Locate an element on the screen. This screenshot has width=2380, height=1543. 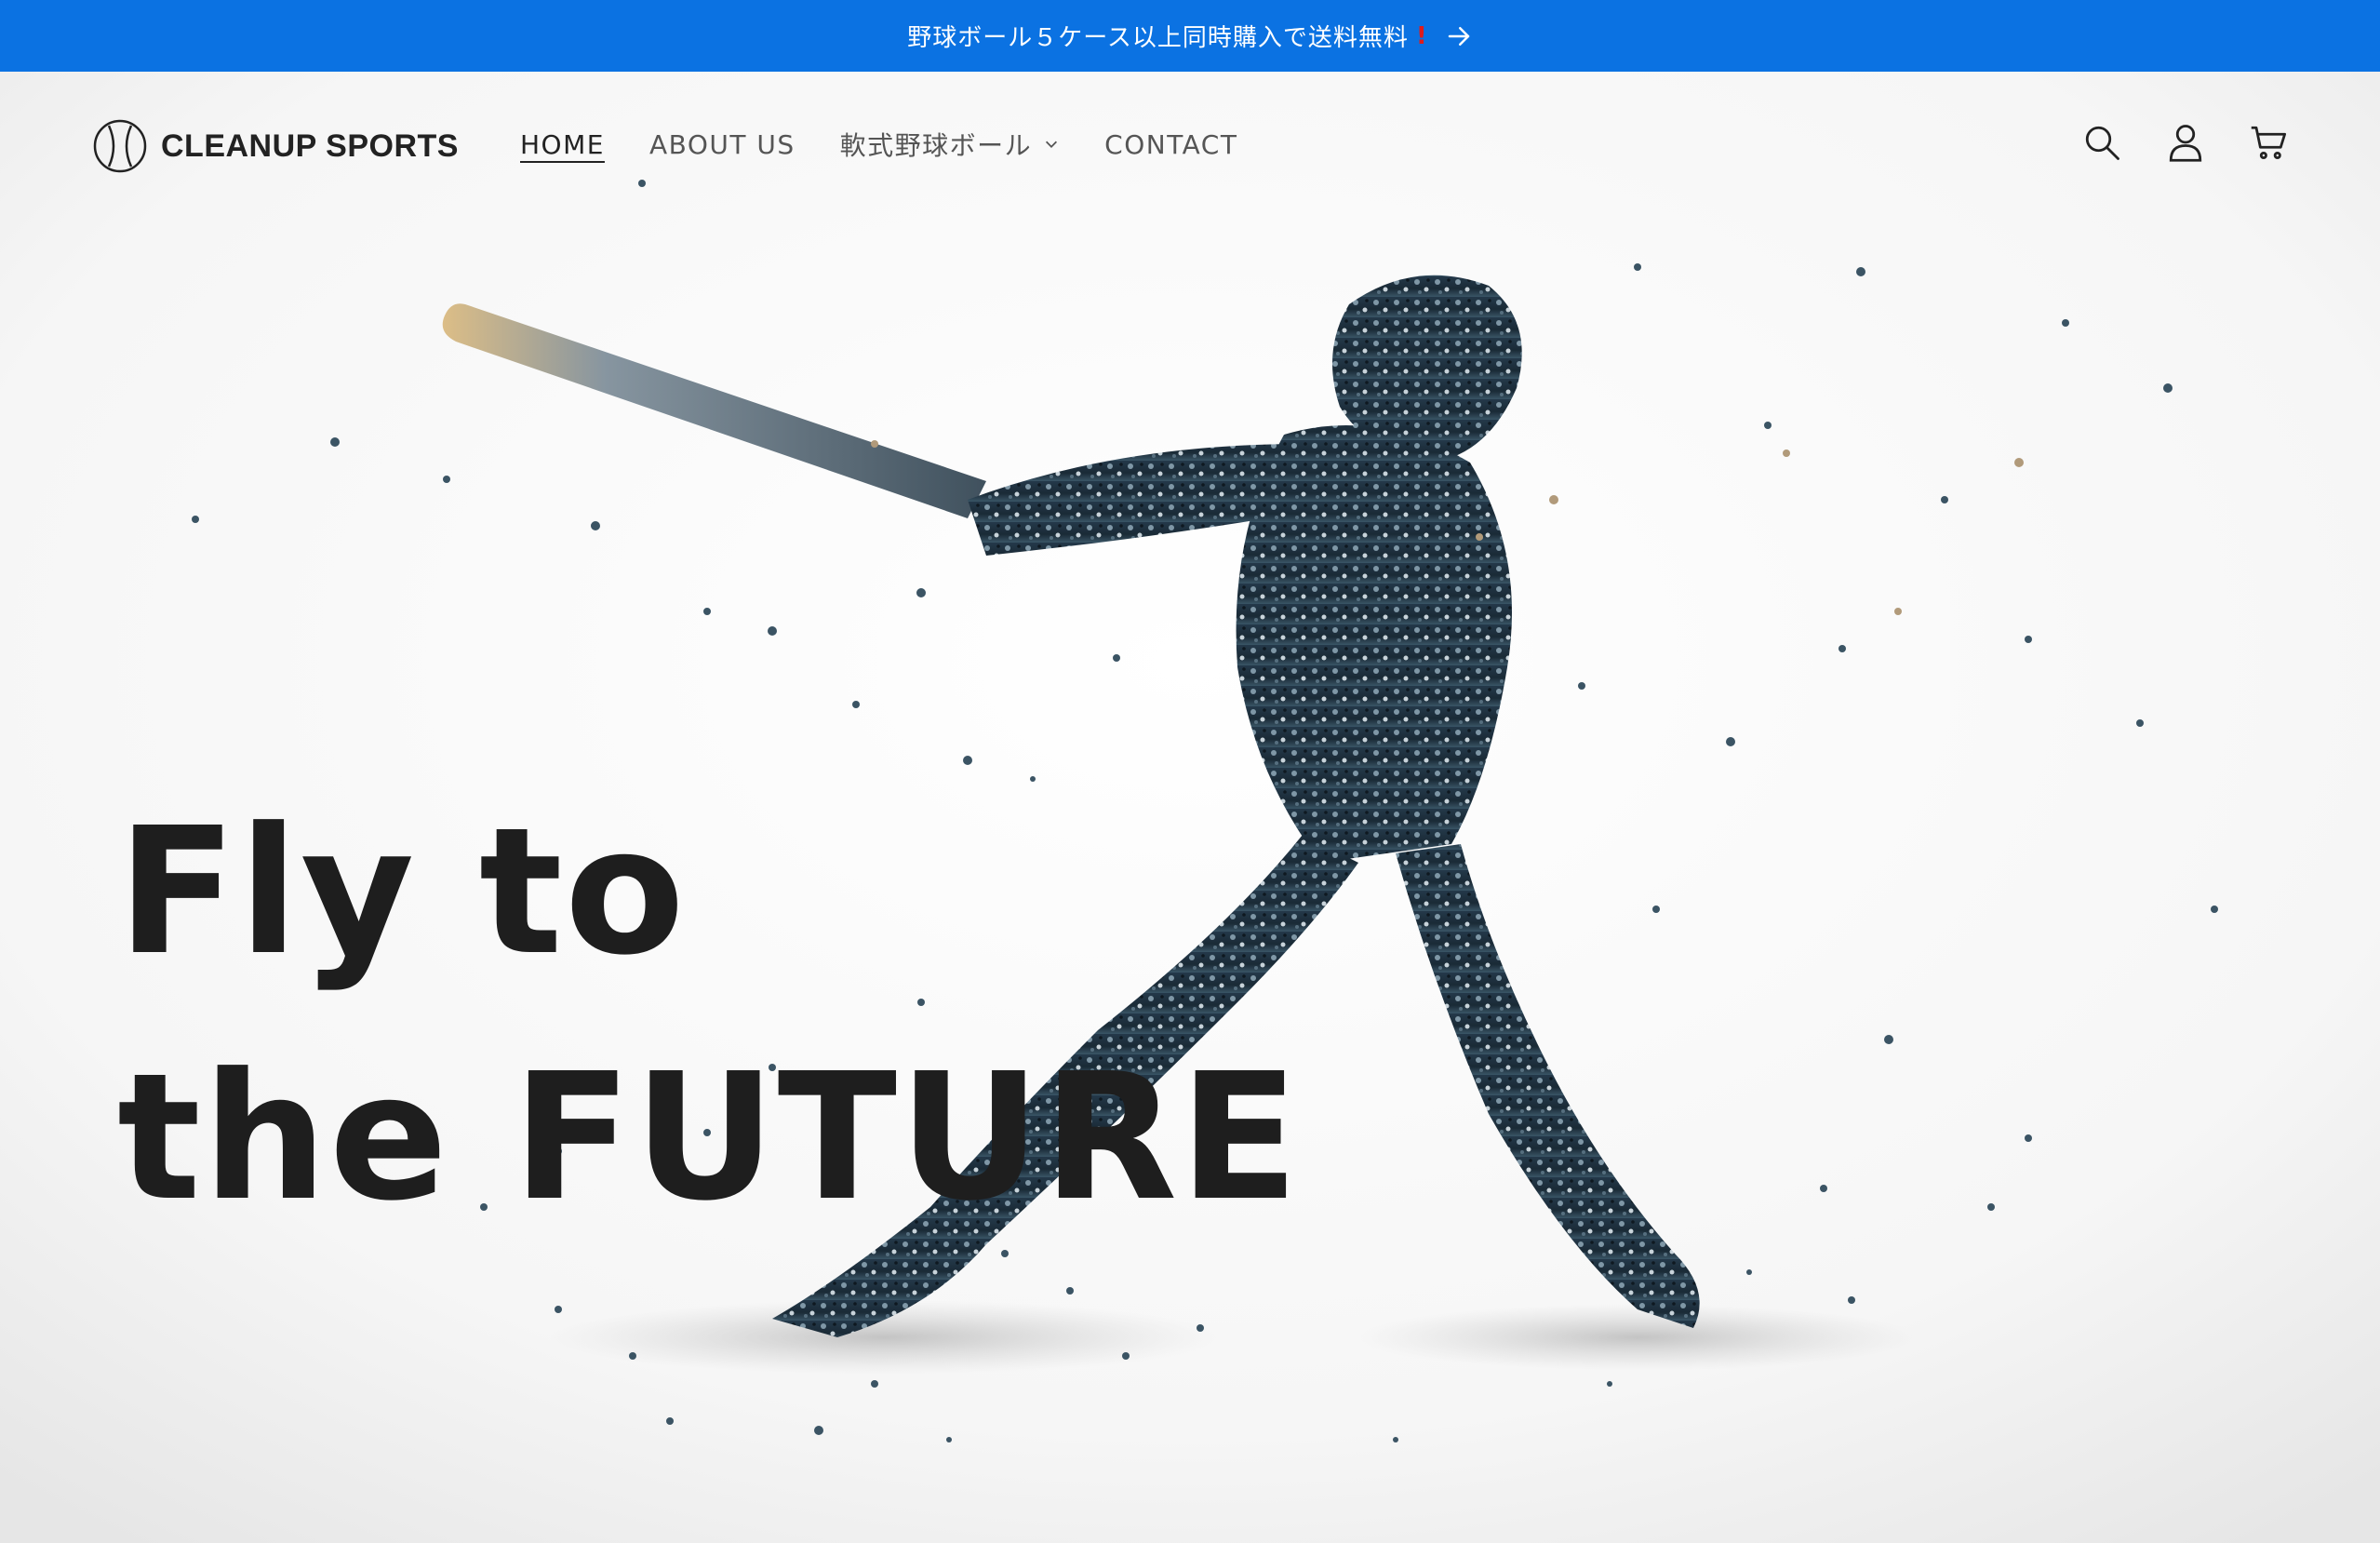
hero-headline-line2: the FUTURE is located at coordinates (709, 1138).